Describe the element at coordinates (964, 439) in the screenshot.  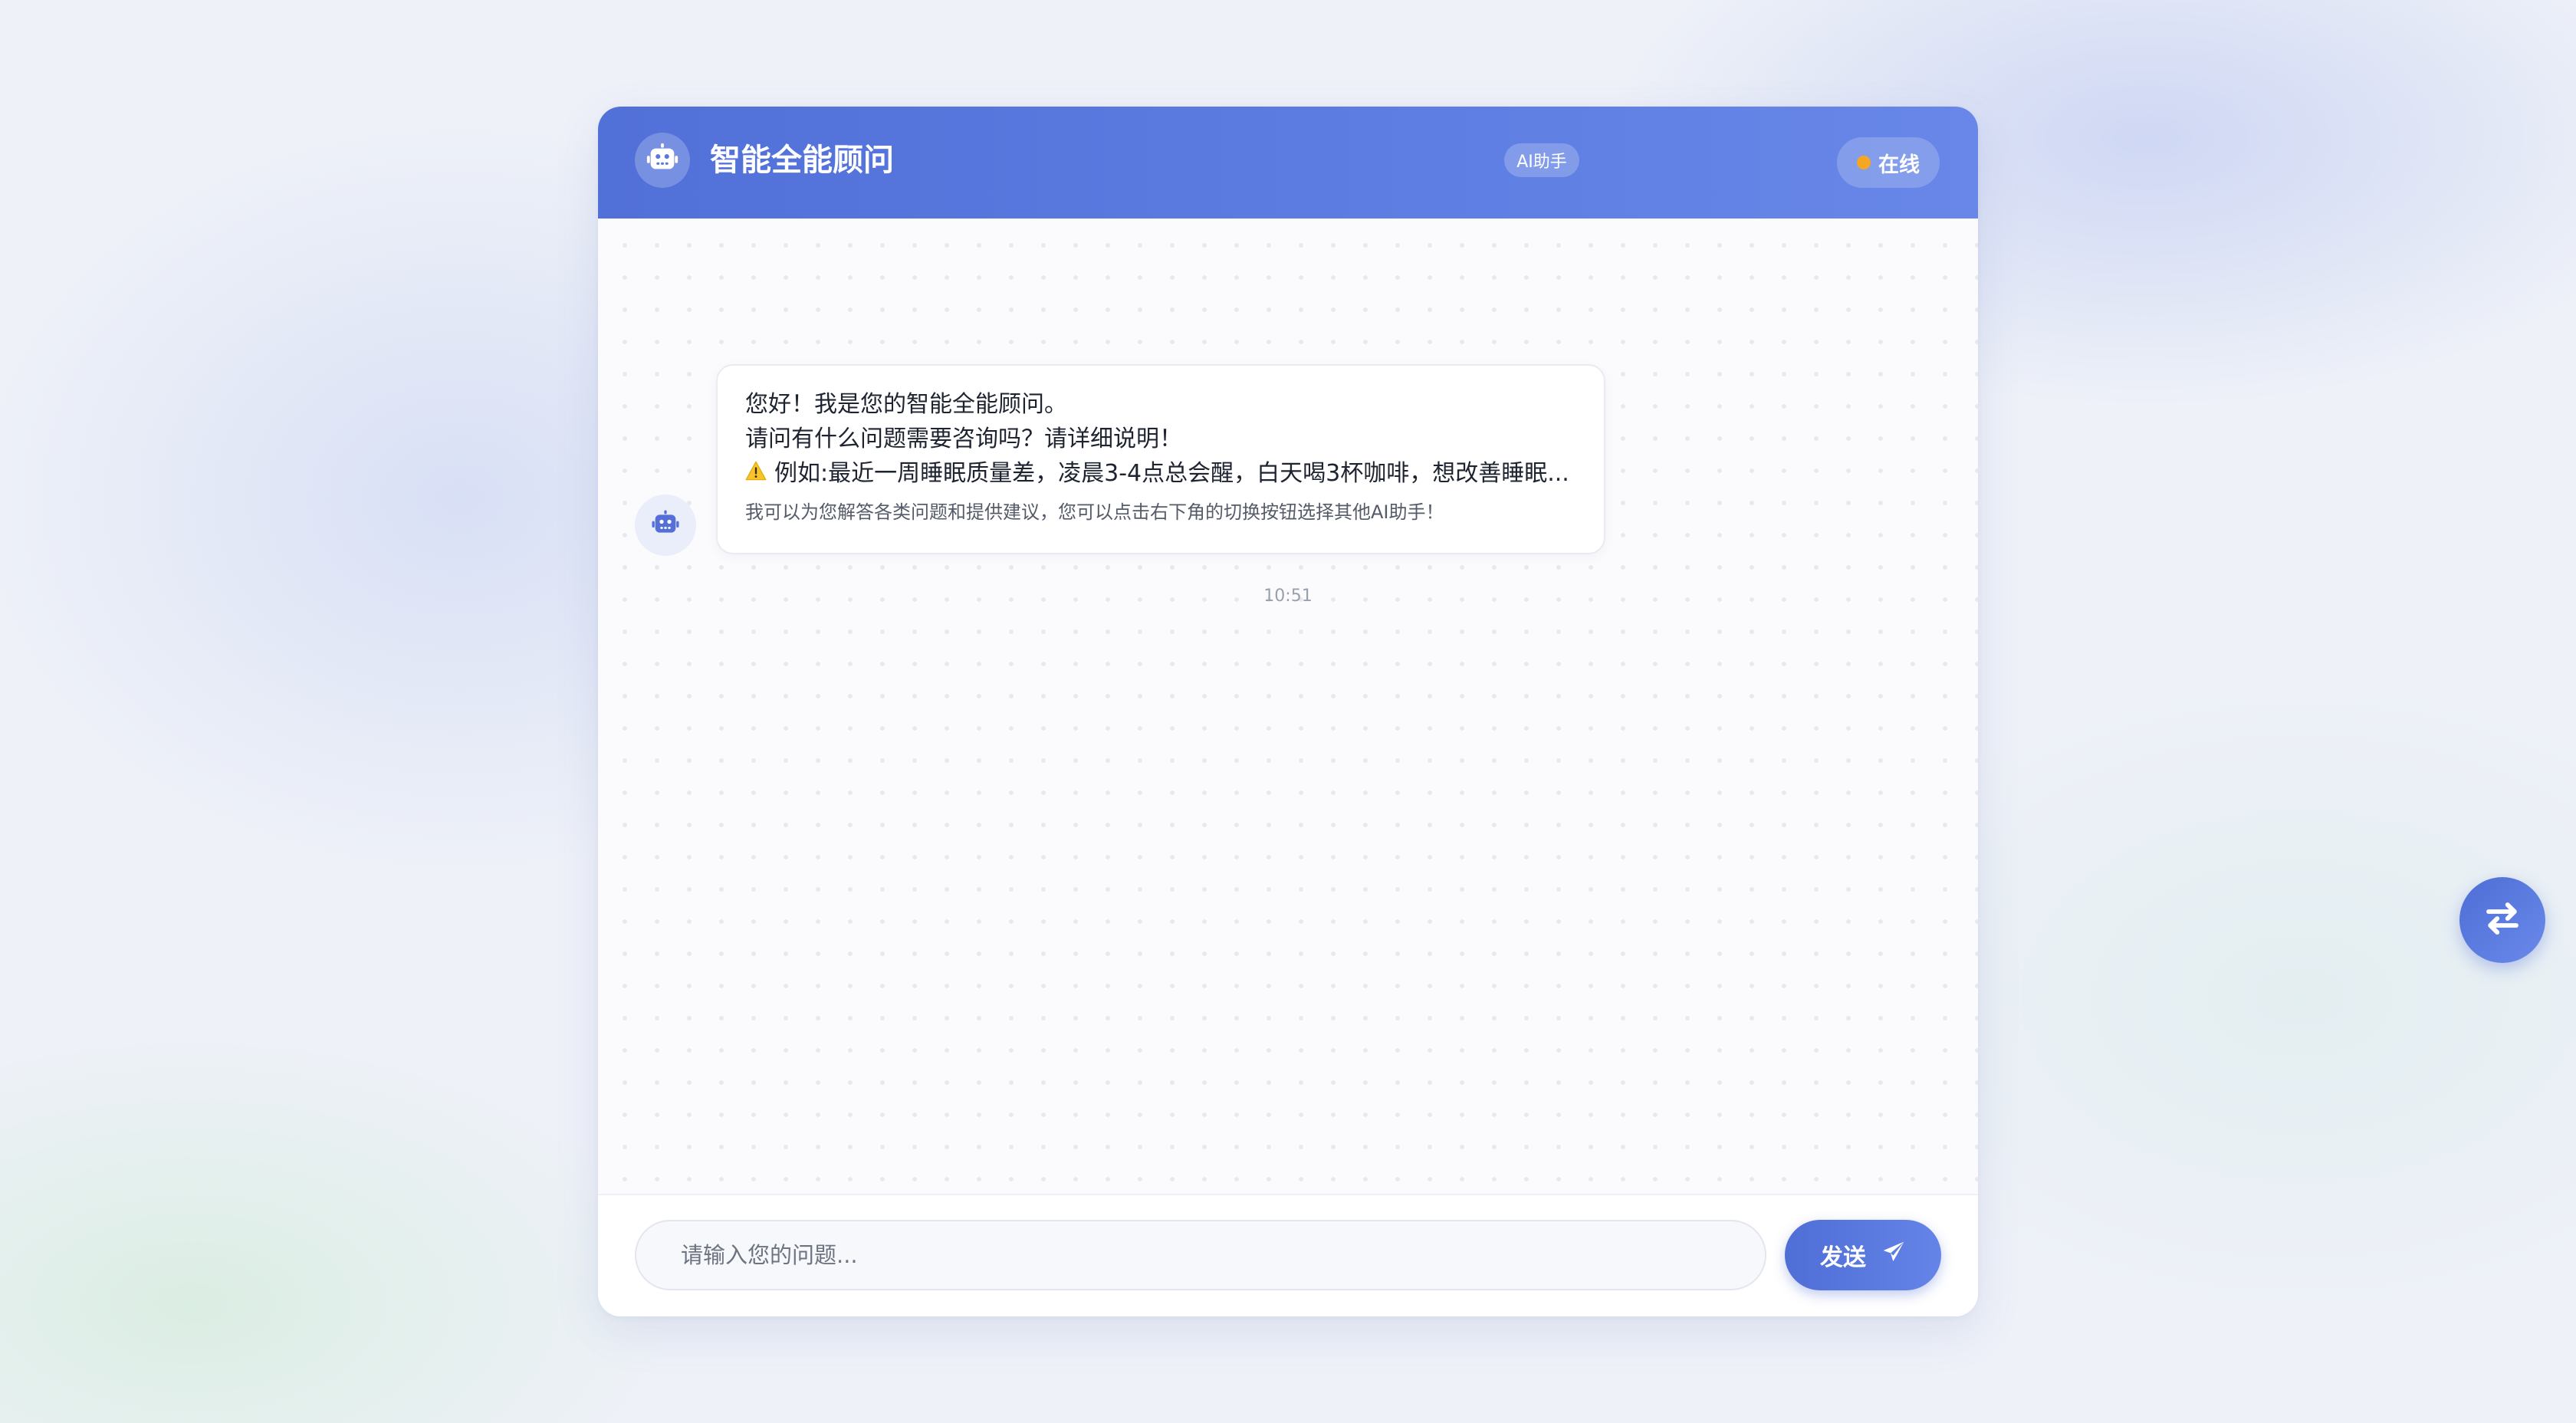
I see `message-line: 请问有什么问题需要咨询吗？请详细说明！` at that location.